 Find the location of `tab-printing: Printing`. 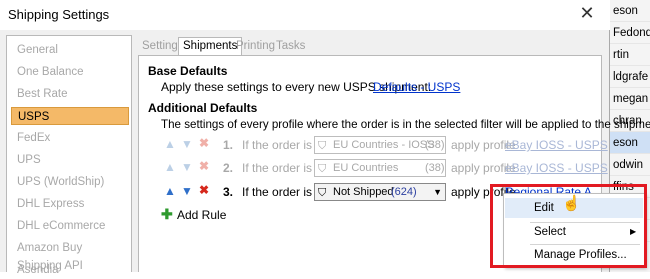

tab-printing: Printing is located at coordinates (255, 46).